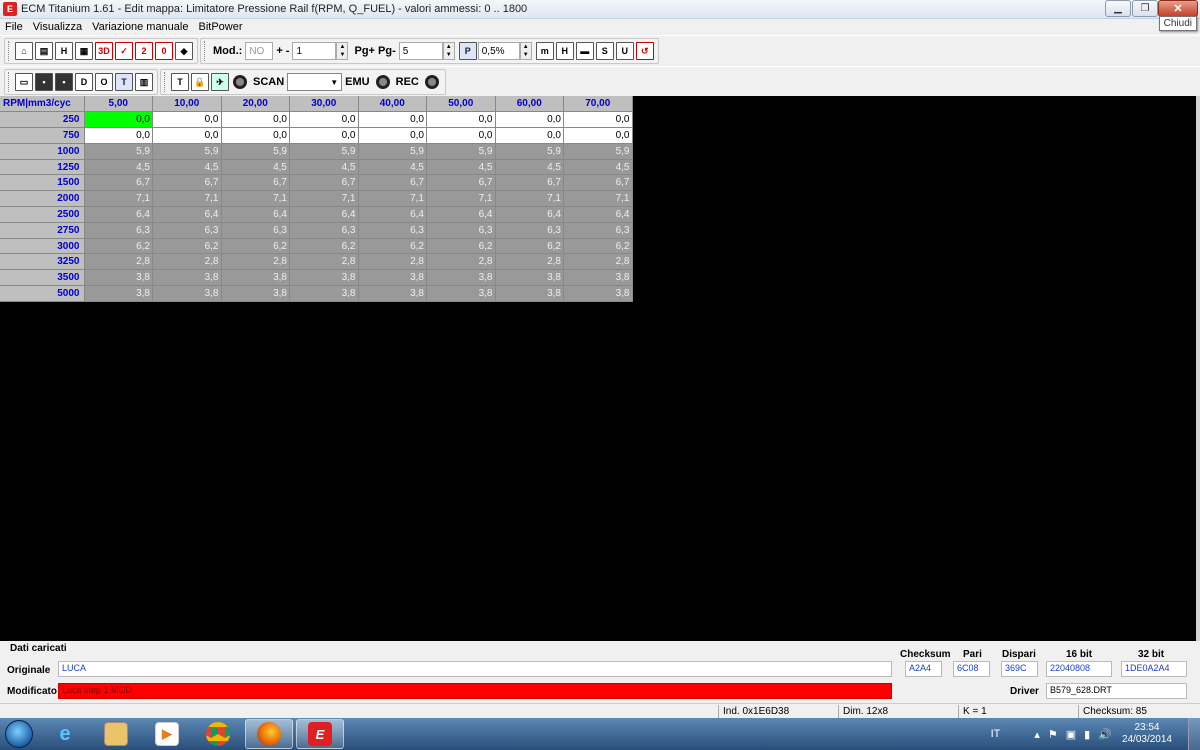 This screenshot has width=1200, height=750. Describe the element at coordinates (240, 82) in the screenshot. I see `record-dot-icon` at that location.